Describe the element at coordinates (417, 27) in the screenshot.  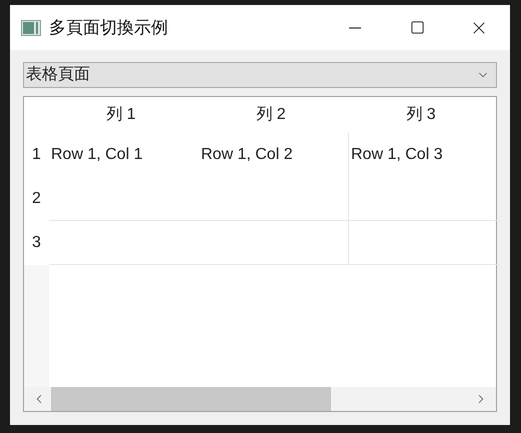
I see `maximize-icon` at that location.